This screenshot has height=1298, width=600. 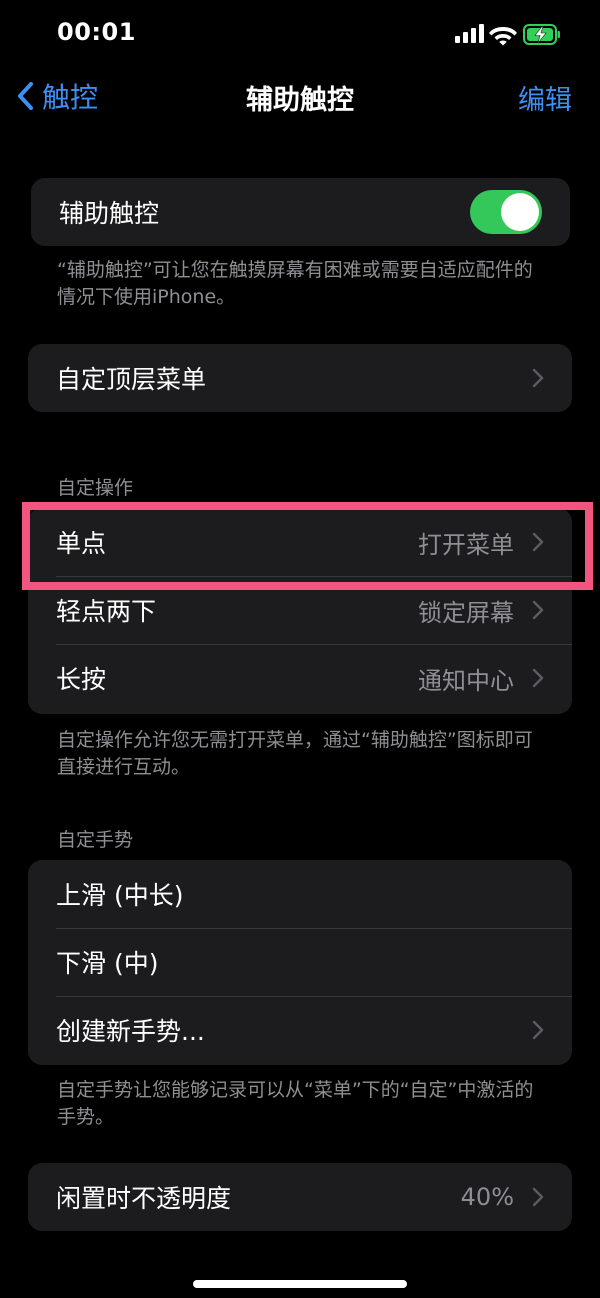 What do you see at coordinates (95, 840) in the screenshot?
I see `custom-gestures-header: 自定手势` at bounding box center [95, 840].